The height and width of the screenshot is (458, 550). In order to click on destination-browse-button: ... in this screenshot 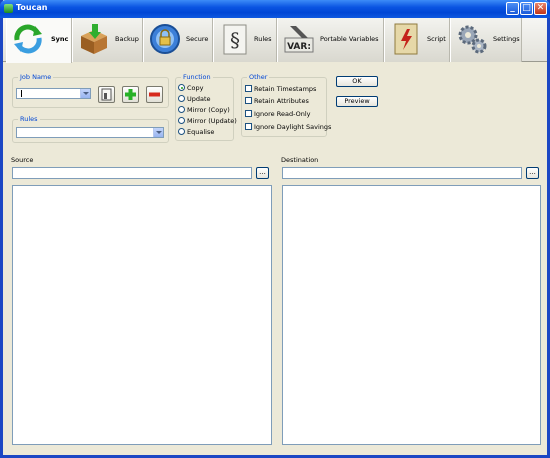, I will do `click(532, 173)`.